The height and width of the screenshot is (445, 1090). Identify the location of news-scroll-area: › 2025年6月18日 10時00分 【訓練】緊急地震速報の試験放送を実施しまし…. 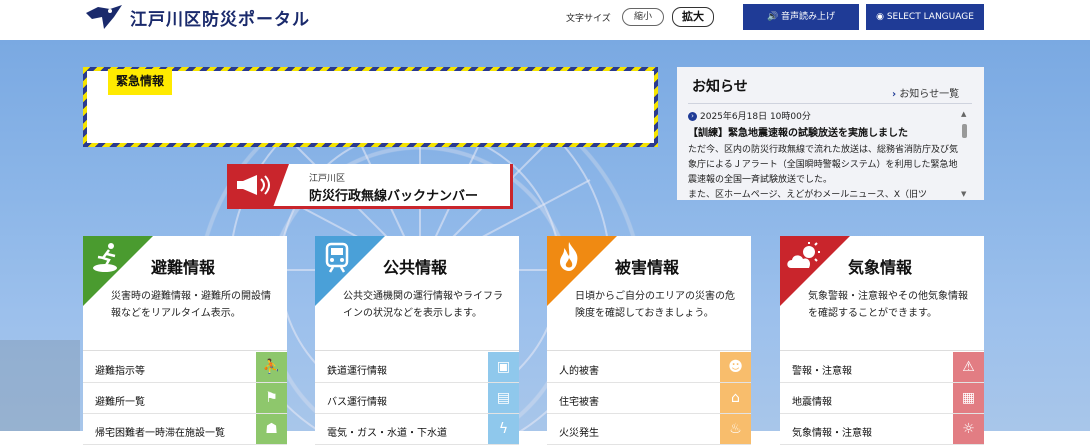
(824, 153).